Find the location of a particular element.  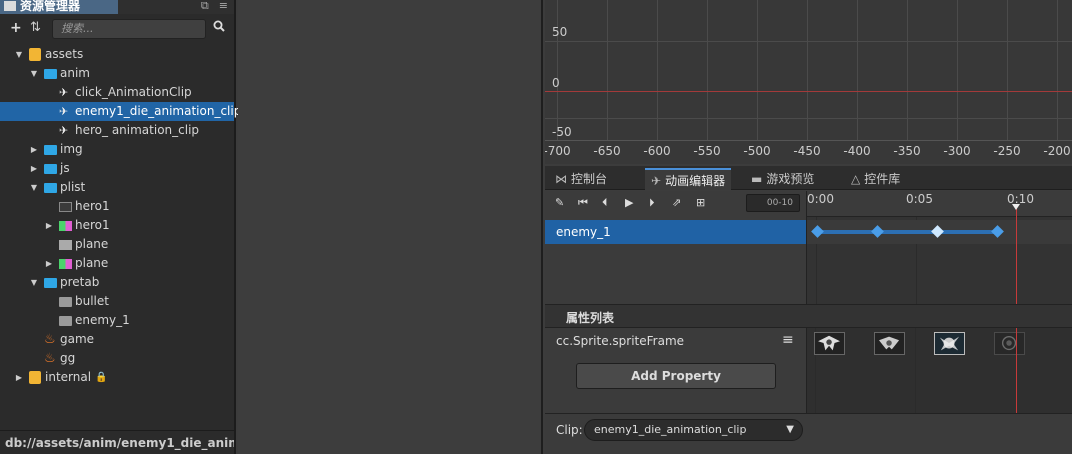

tree-item-label: js is located at coordinates (65, 168).